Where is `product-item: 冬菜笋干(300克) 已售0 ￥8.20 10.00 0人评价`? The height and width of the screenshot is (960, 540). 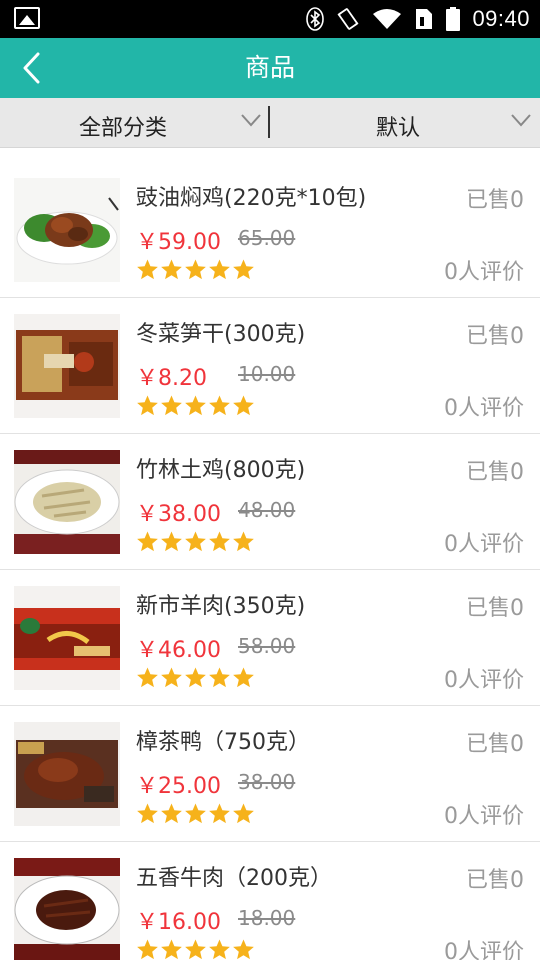
product-item: 冬菜笋干(300克) 已售0 ￥8.20 10.00 0人评价 is located at coordinates (270, 366).